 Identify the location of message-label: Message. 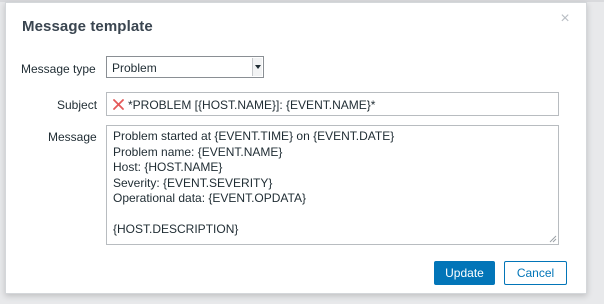
(72, 137).